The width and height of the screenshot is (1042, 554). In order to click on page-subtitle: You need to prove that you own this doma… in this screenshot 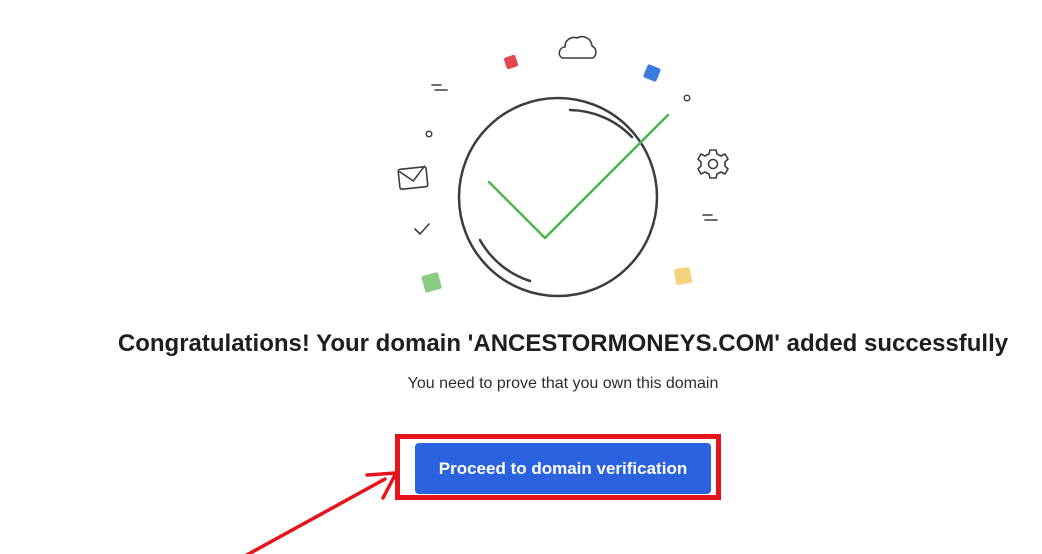, I will do `click(563, 383)`.